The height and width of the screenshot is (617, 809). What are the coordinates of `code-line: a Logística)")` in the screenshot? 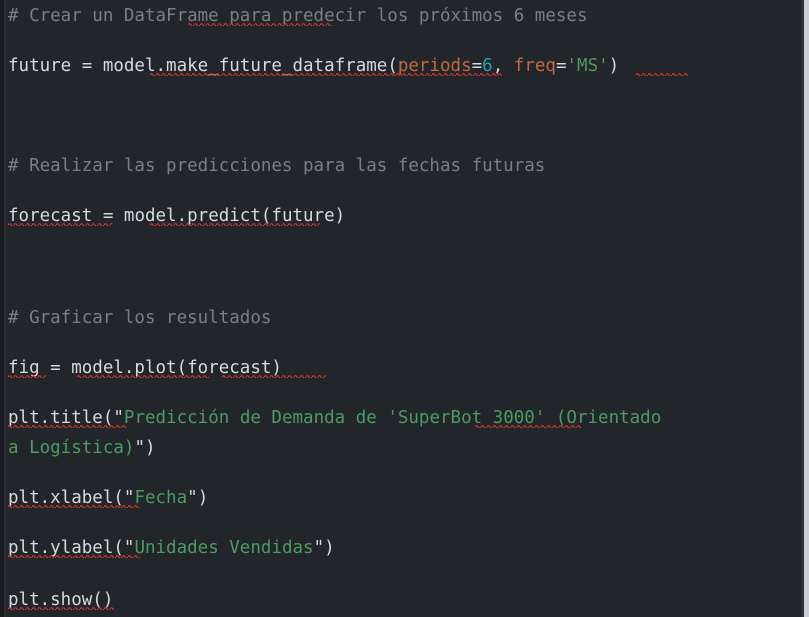 It's located at (82, 448).